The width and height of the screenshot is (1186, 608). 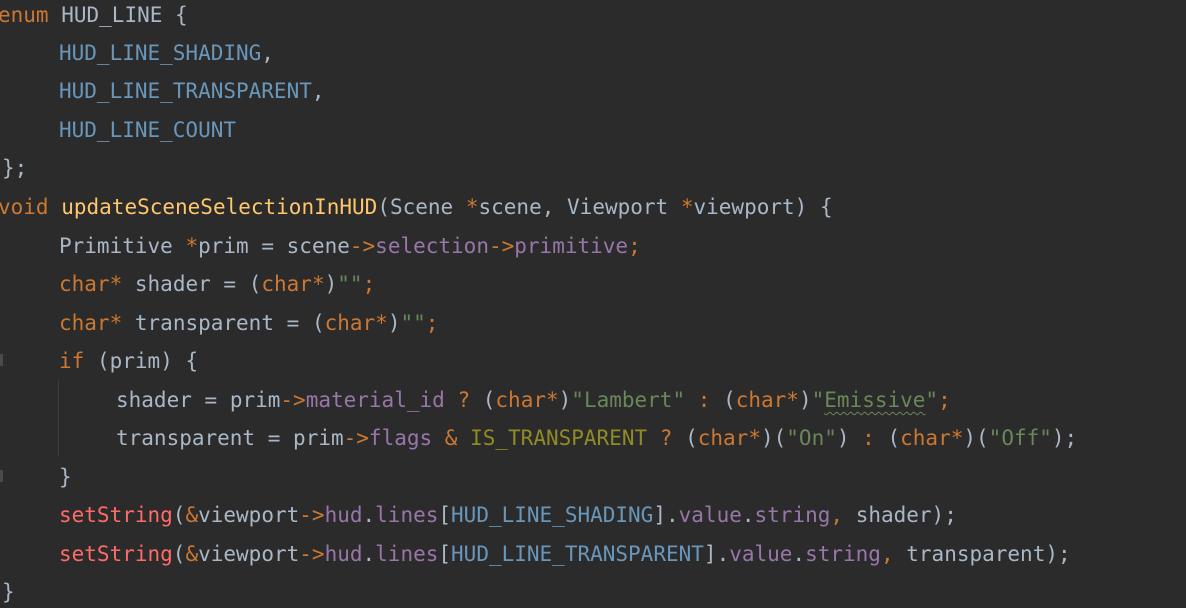 What do you see at coordinates (552, 515) in the screenshot?
I see `enum-constant: HUD_LINE_SHADING` at bounding box center [552, 515].